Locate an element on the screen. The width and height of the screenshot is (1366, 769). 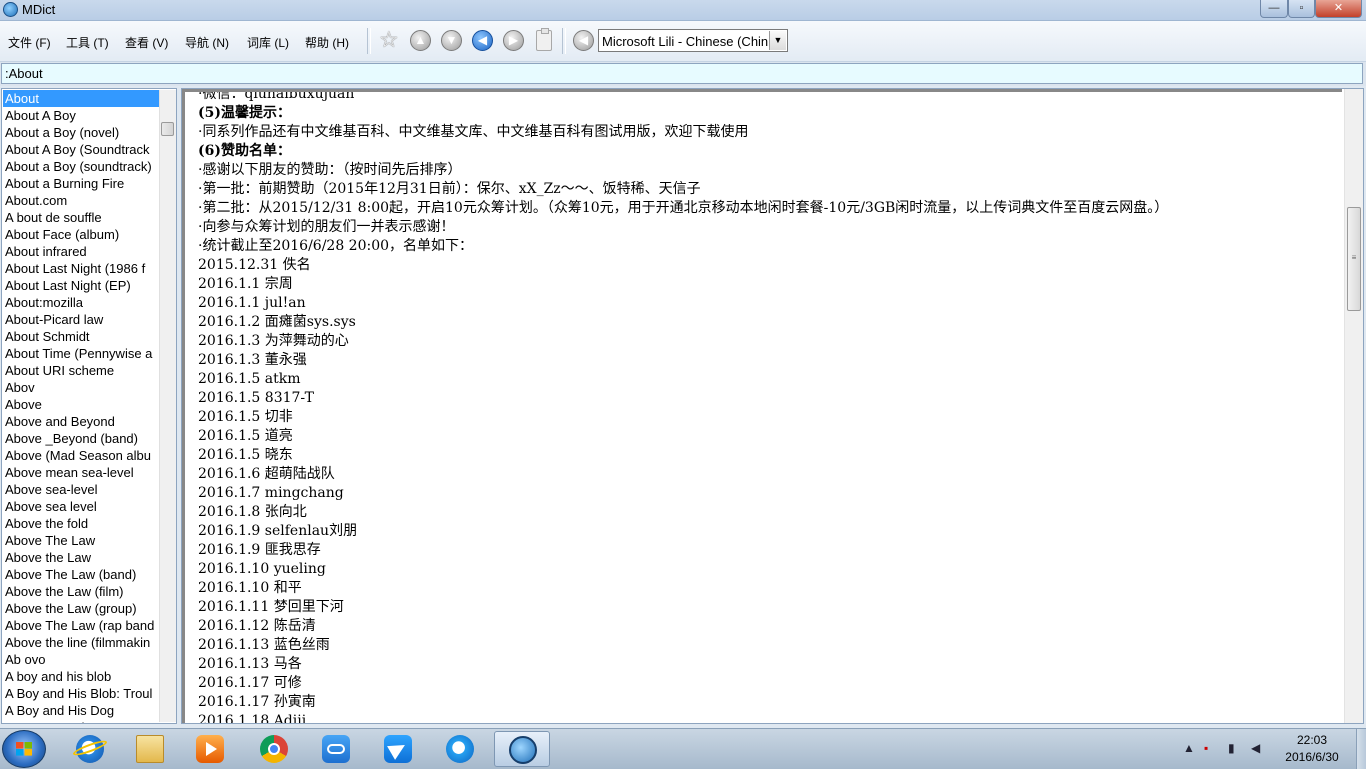
taskbar: ▲ ▪ ▮ ◀ 22:03 2016/6/30 is located at coordinates (683, 748).